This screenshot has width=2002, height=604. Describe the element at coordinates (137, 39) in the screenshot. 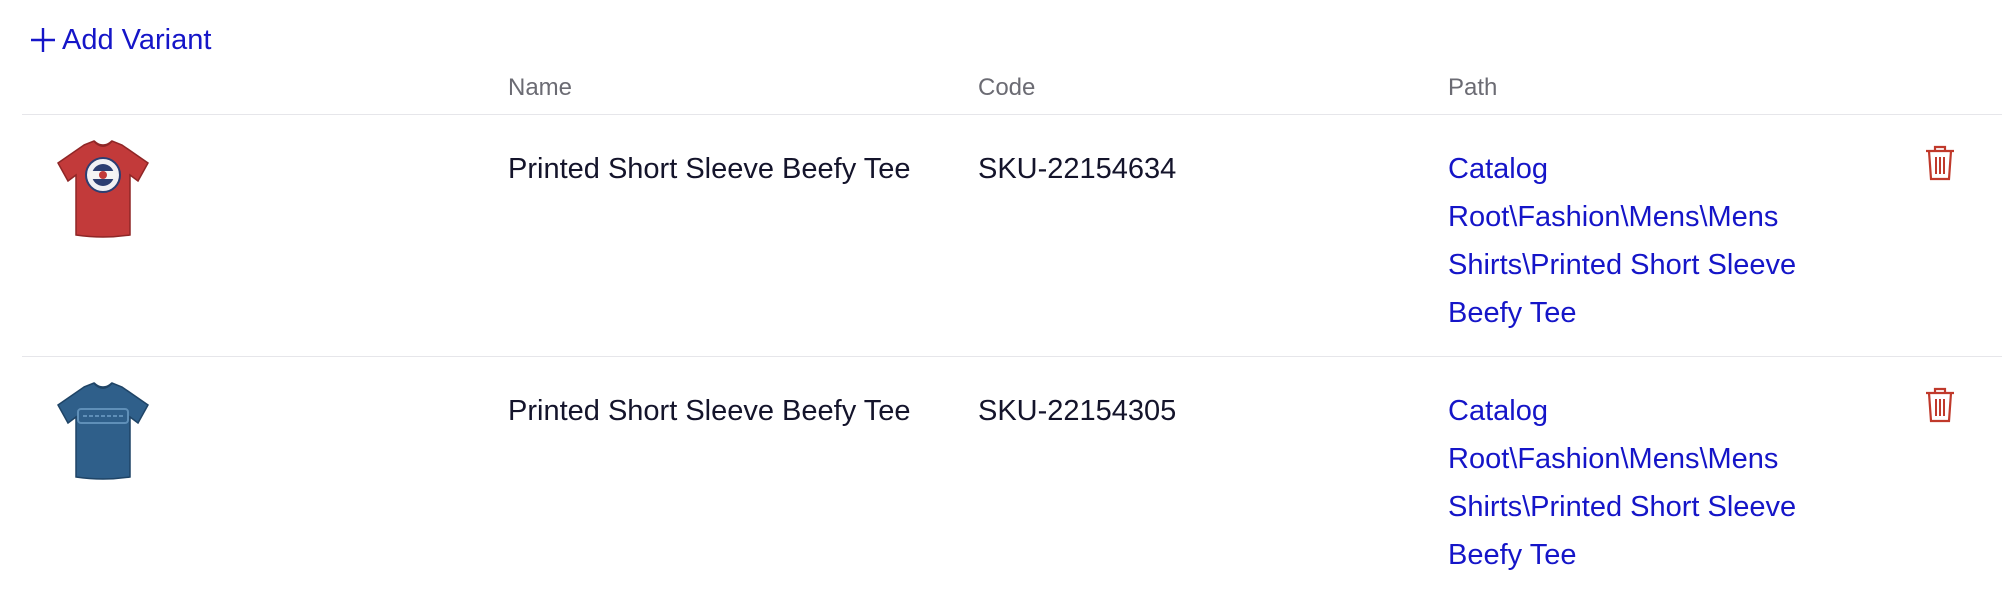

I see `add-variant-label: Add Variant` at that location.